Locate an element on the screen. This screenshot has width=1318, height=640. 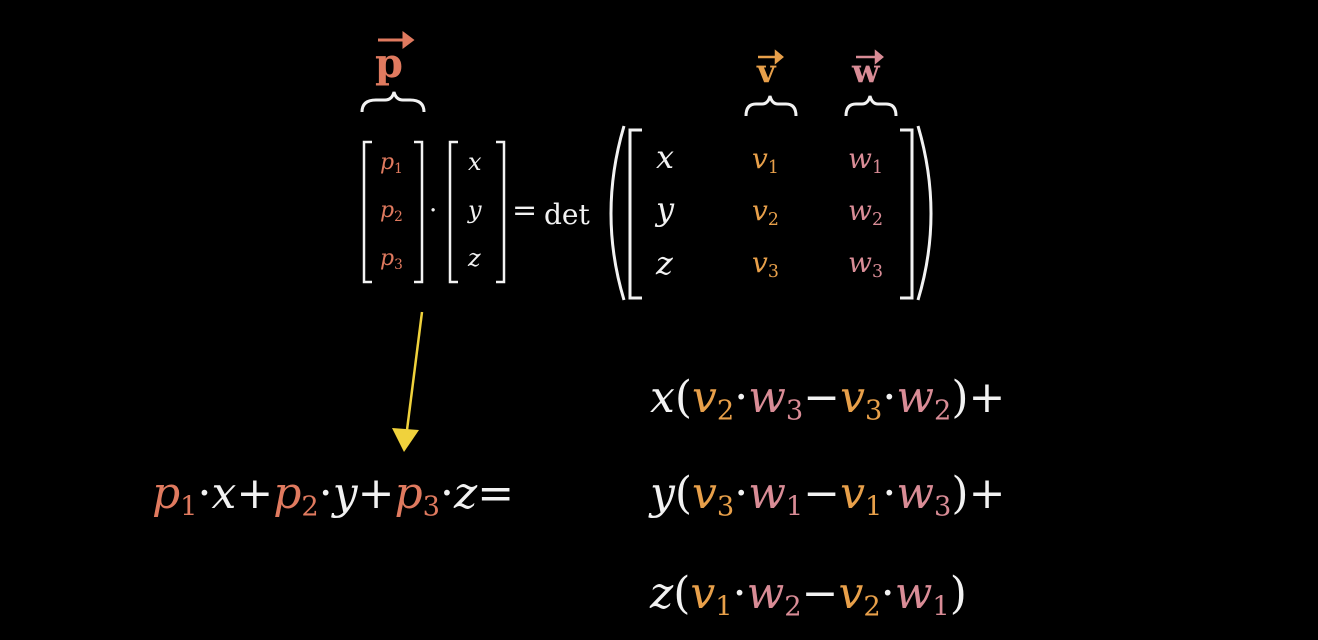
vec-p-entry-2: p2 is located at coordinates (391, 211).